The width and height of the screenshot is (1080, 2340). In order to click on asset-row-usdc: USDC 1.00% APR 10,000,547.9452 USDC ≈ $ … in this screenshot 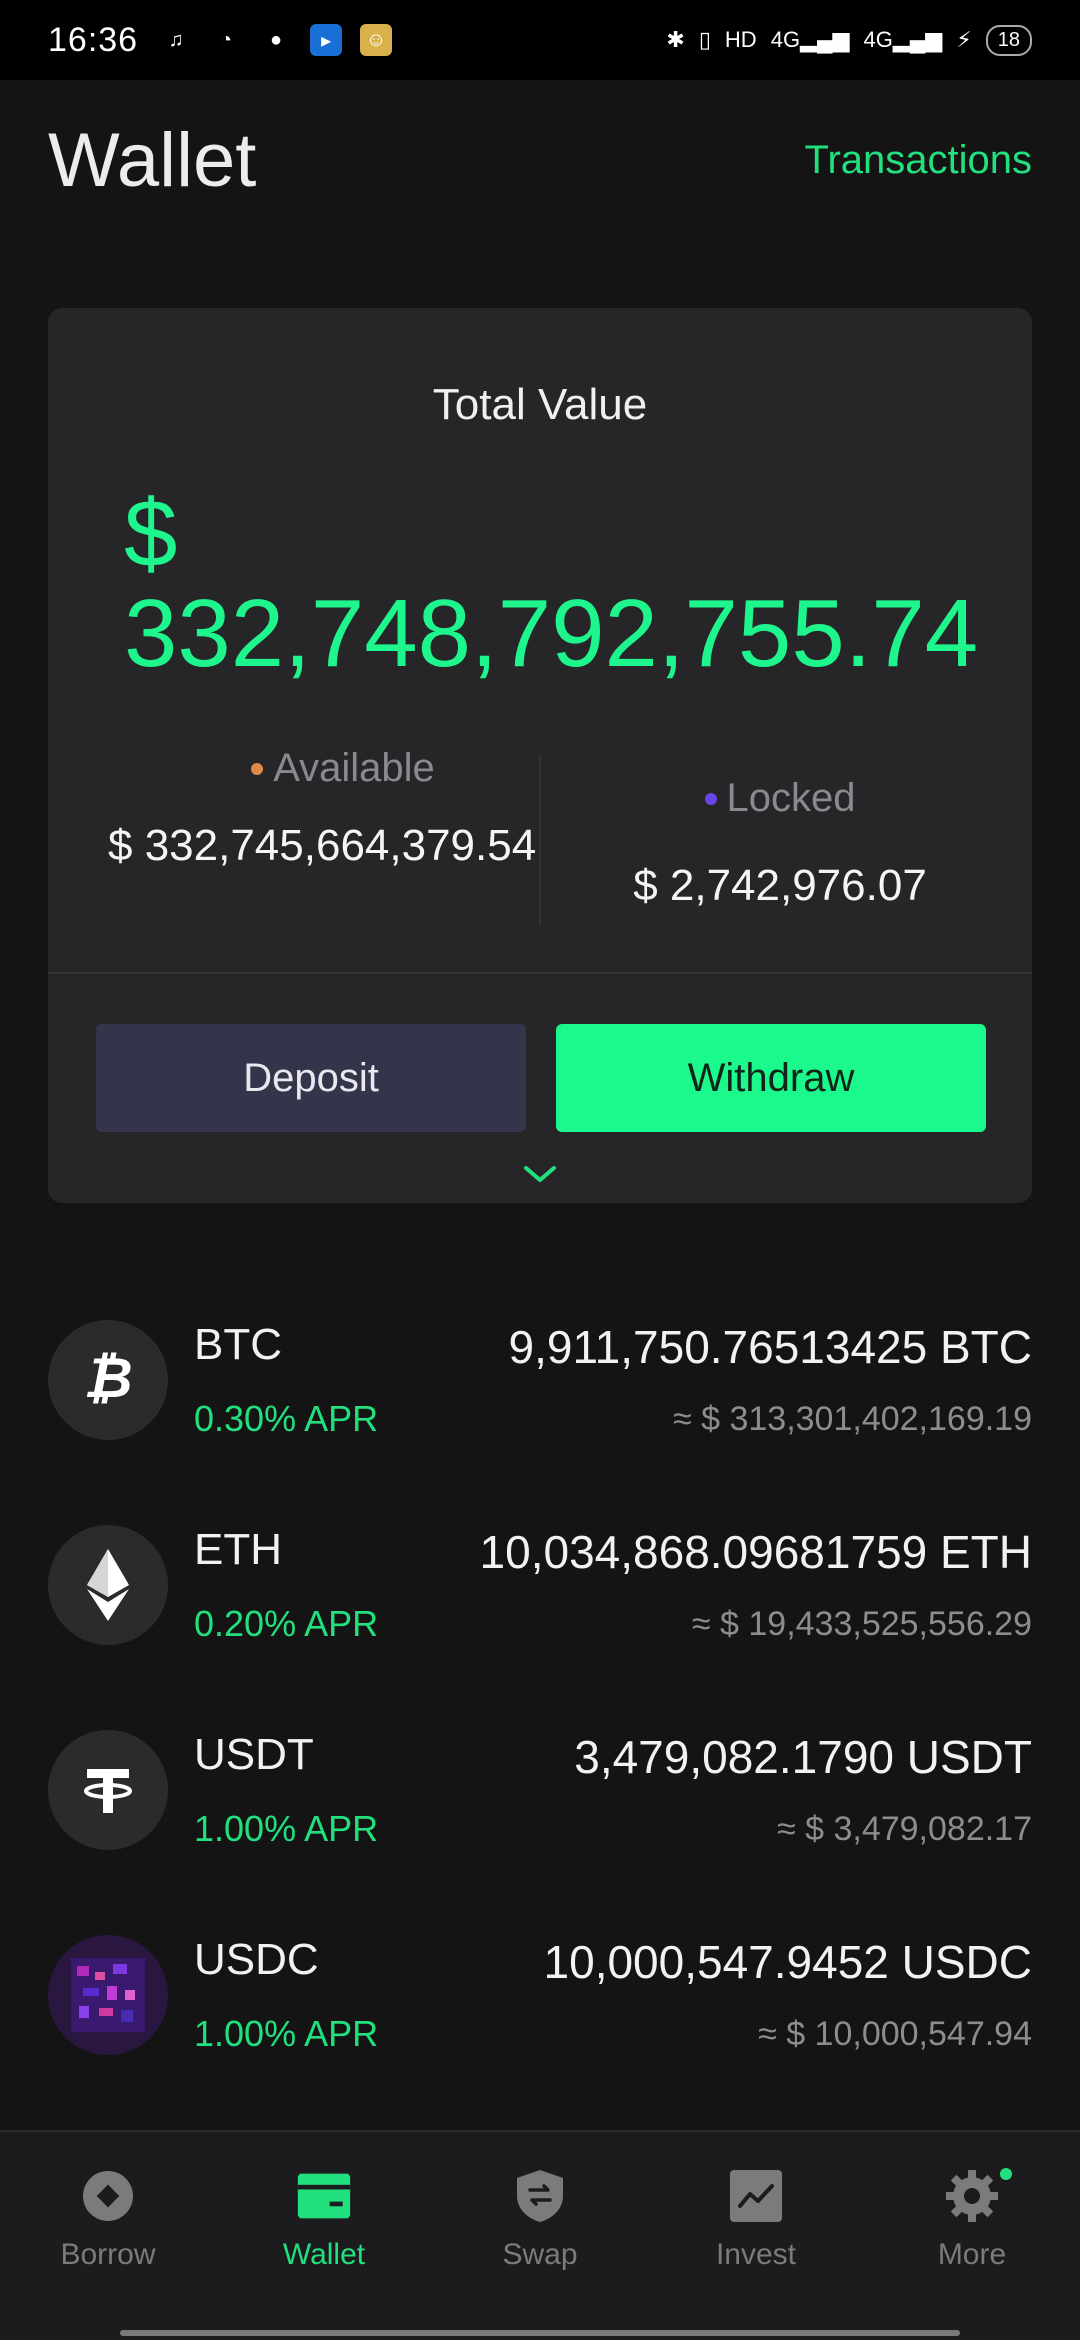, I will do `click(540, 2015)`.